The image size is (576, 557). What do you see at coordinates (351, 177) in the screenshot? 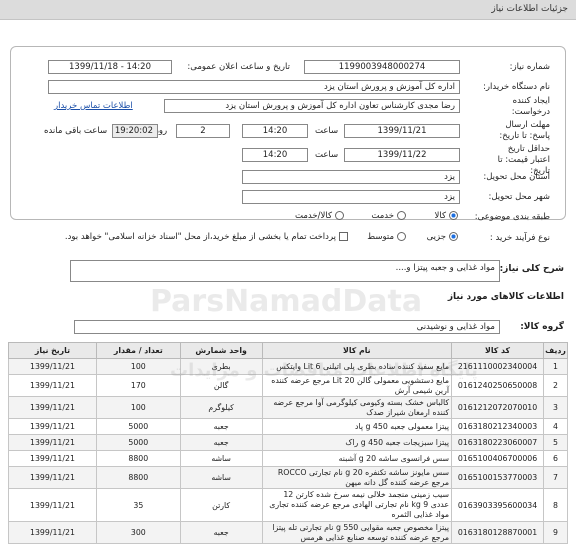
I see `province-field: یزد` at bounding box center [351, 177].